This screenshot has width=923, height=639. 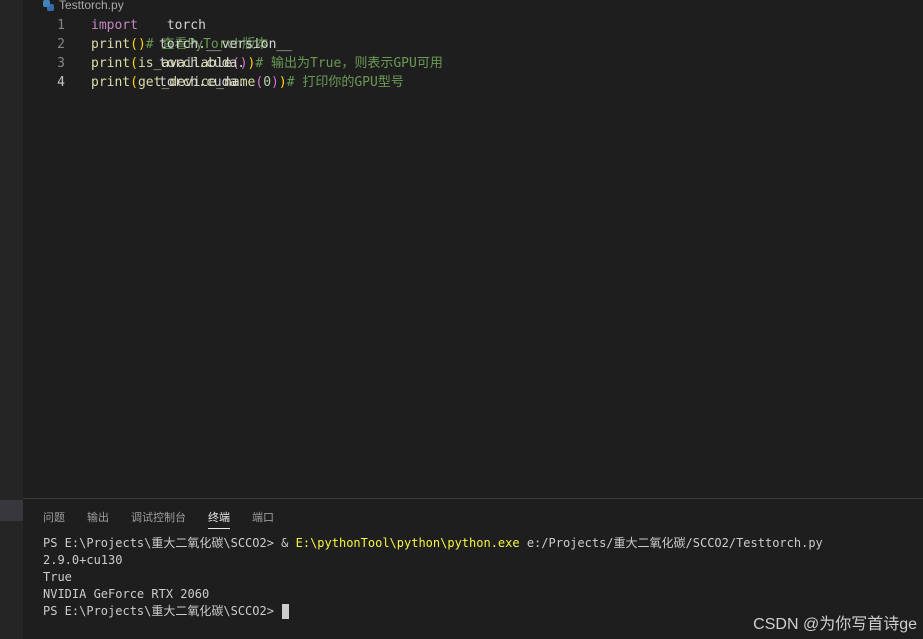 I want to click on panel-marker, so click(x=11, y=510).